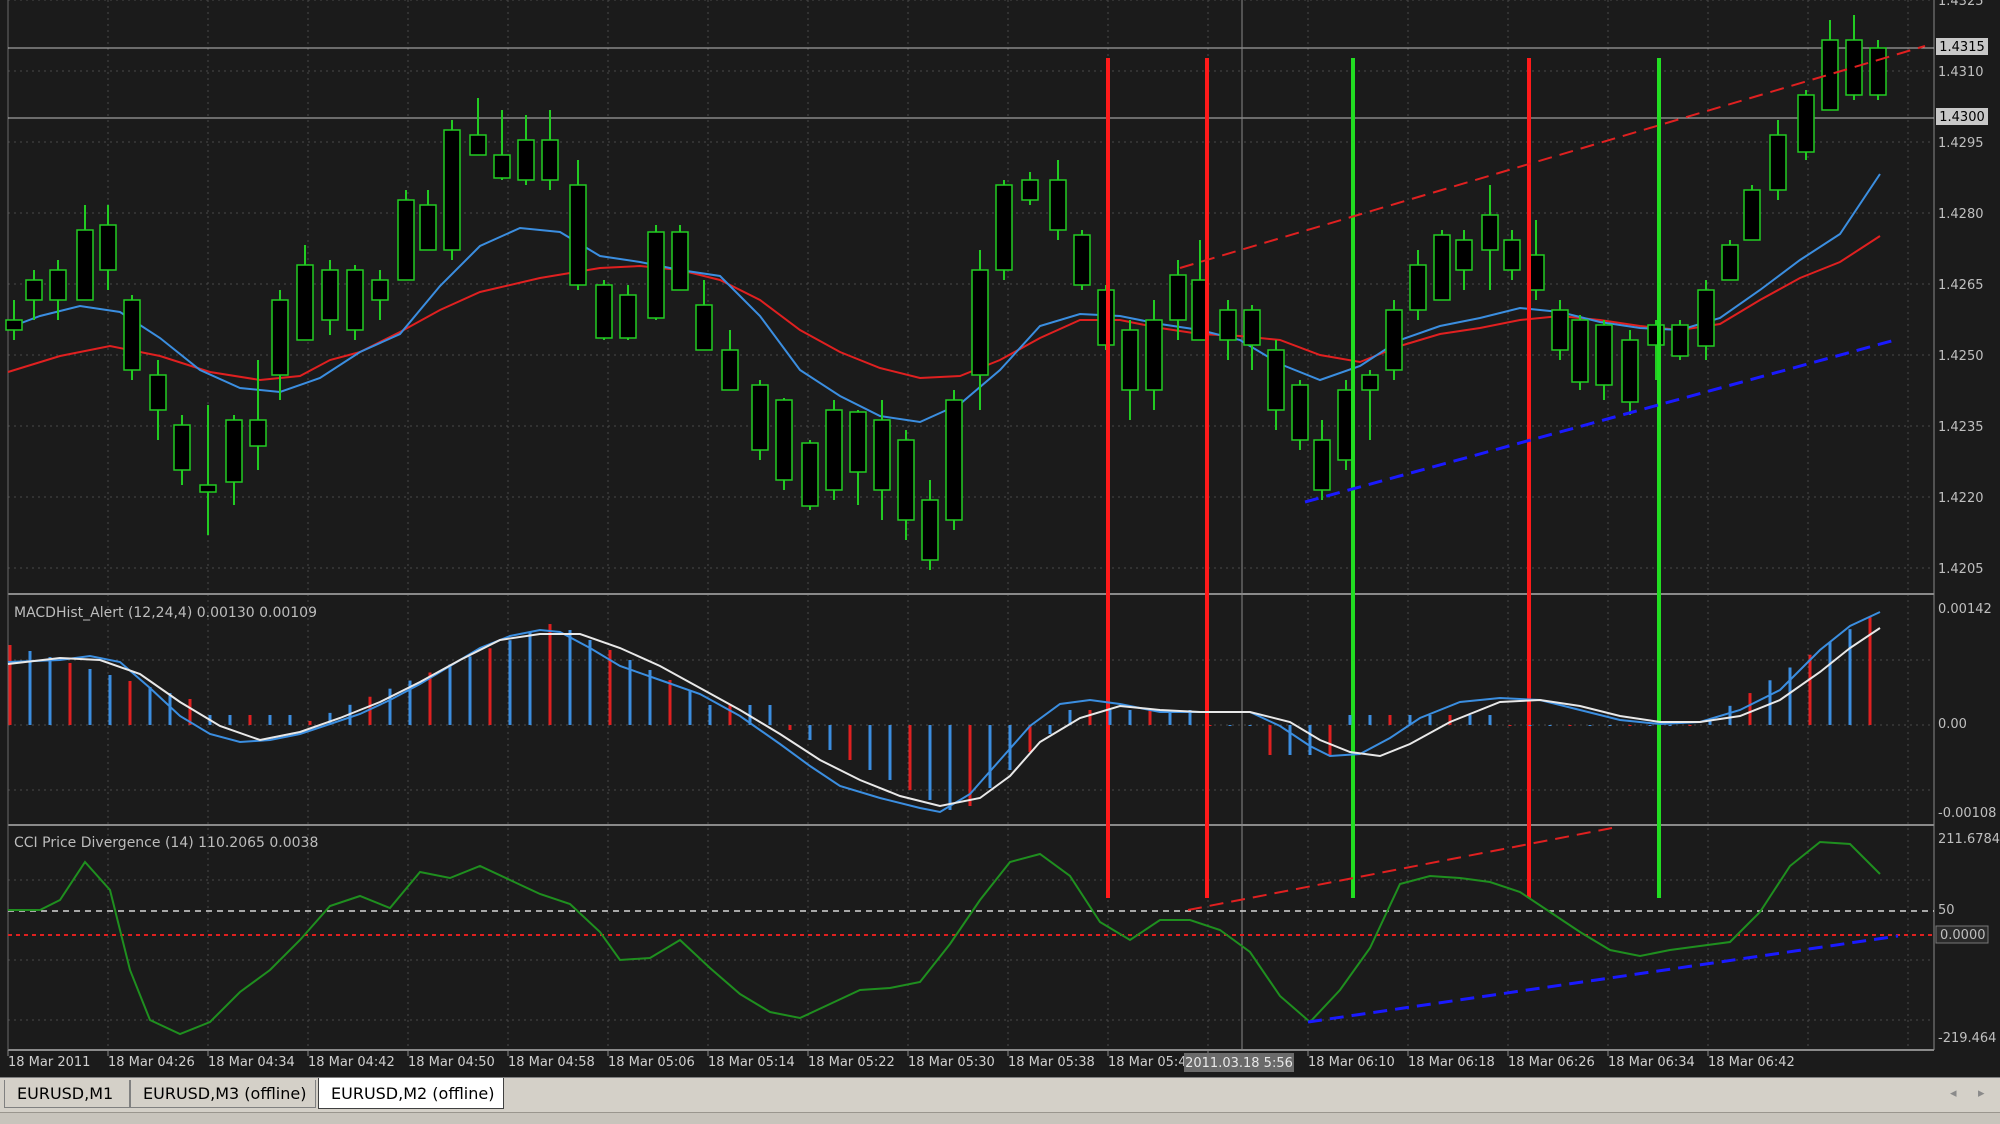 The height and width of the screenshot is (1124, 2000). I want to click on time-label: 18 Mar 06:34, so click(1651, 1062).